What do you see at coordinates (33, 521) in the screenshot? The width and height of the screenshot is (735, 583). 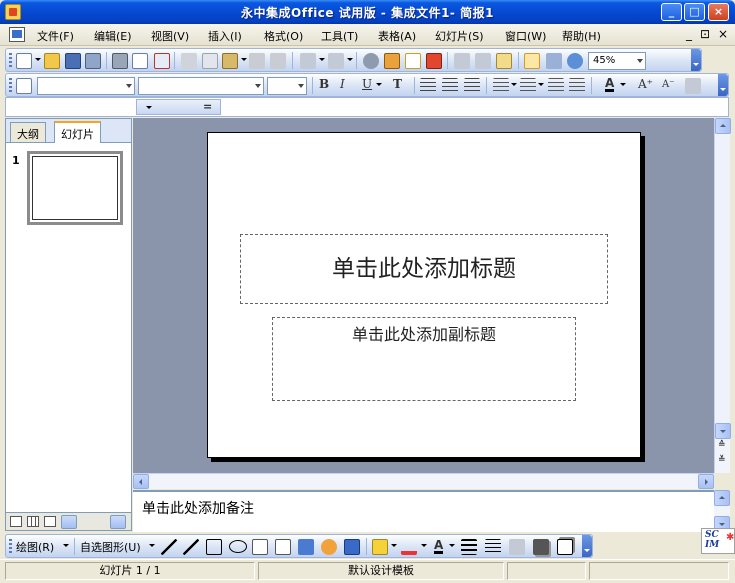 I see `sorter-view-icon` at bounding box center [33, 521].